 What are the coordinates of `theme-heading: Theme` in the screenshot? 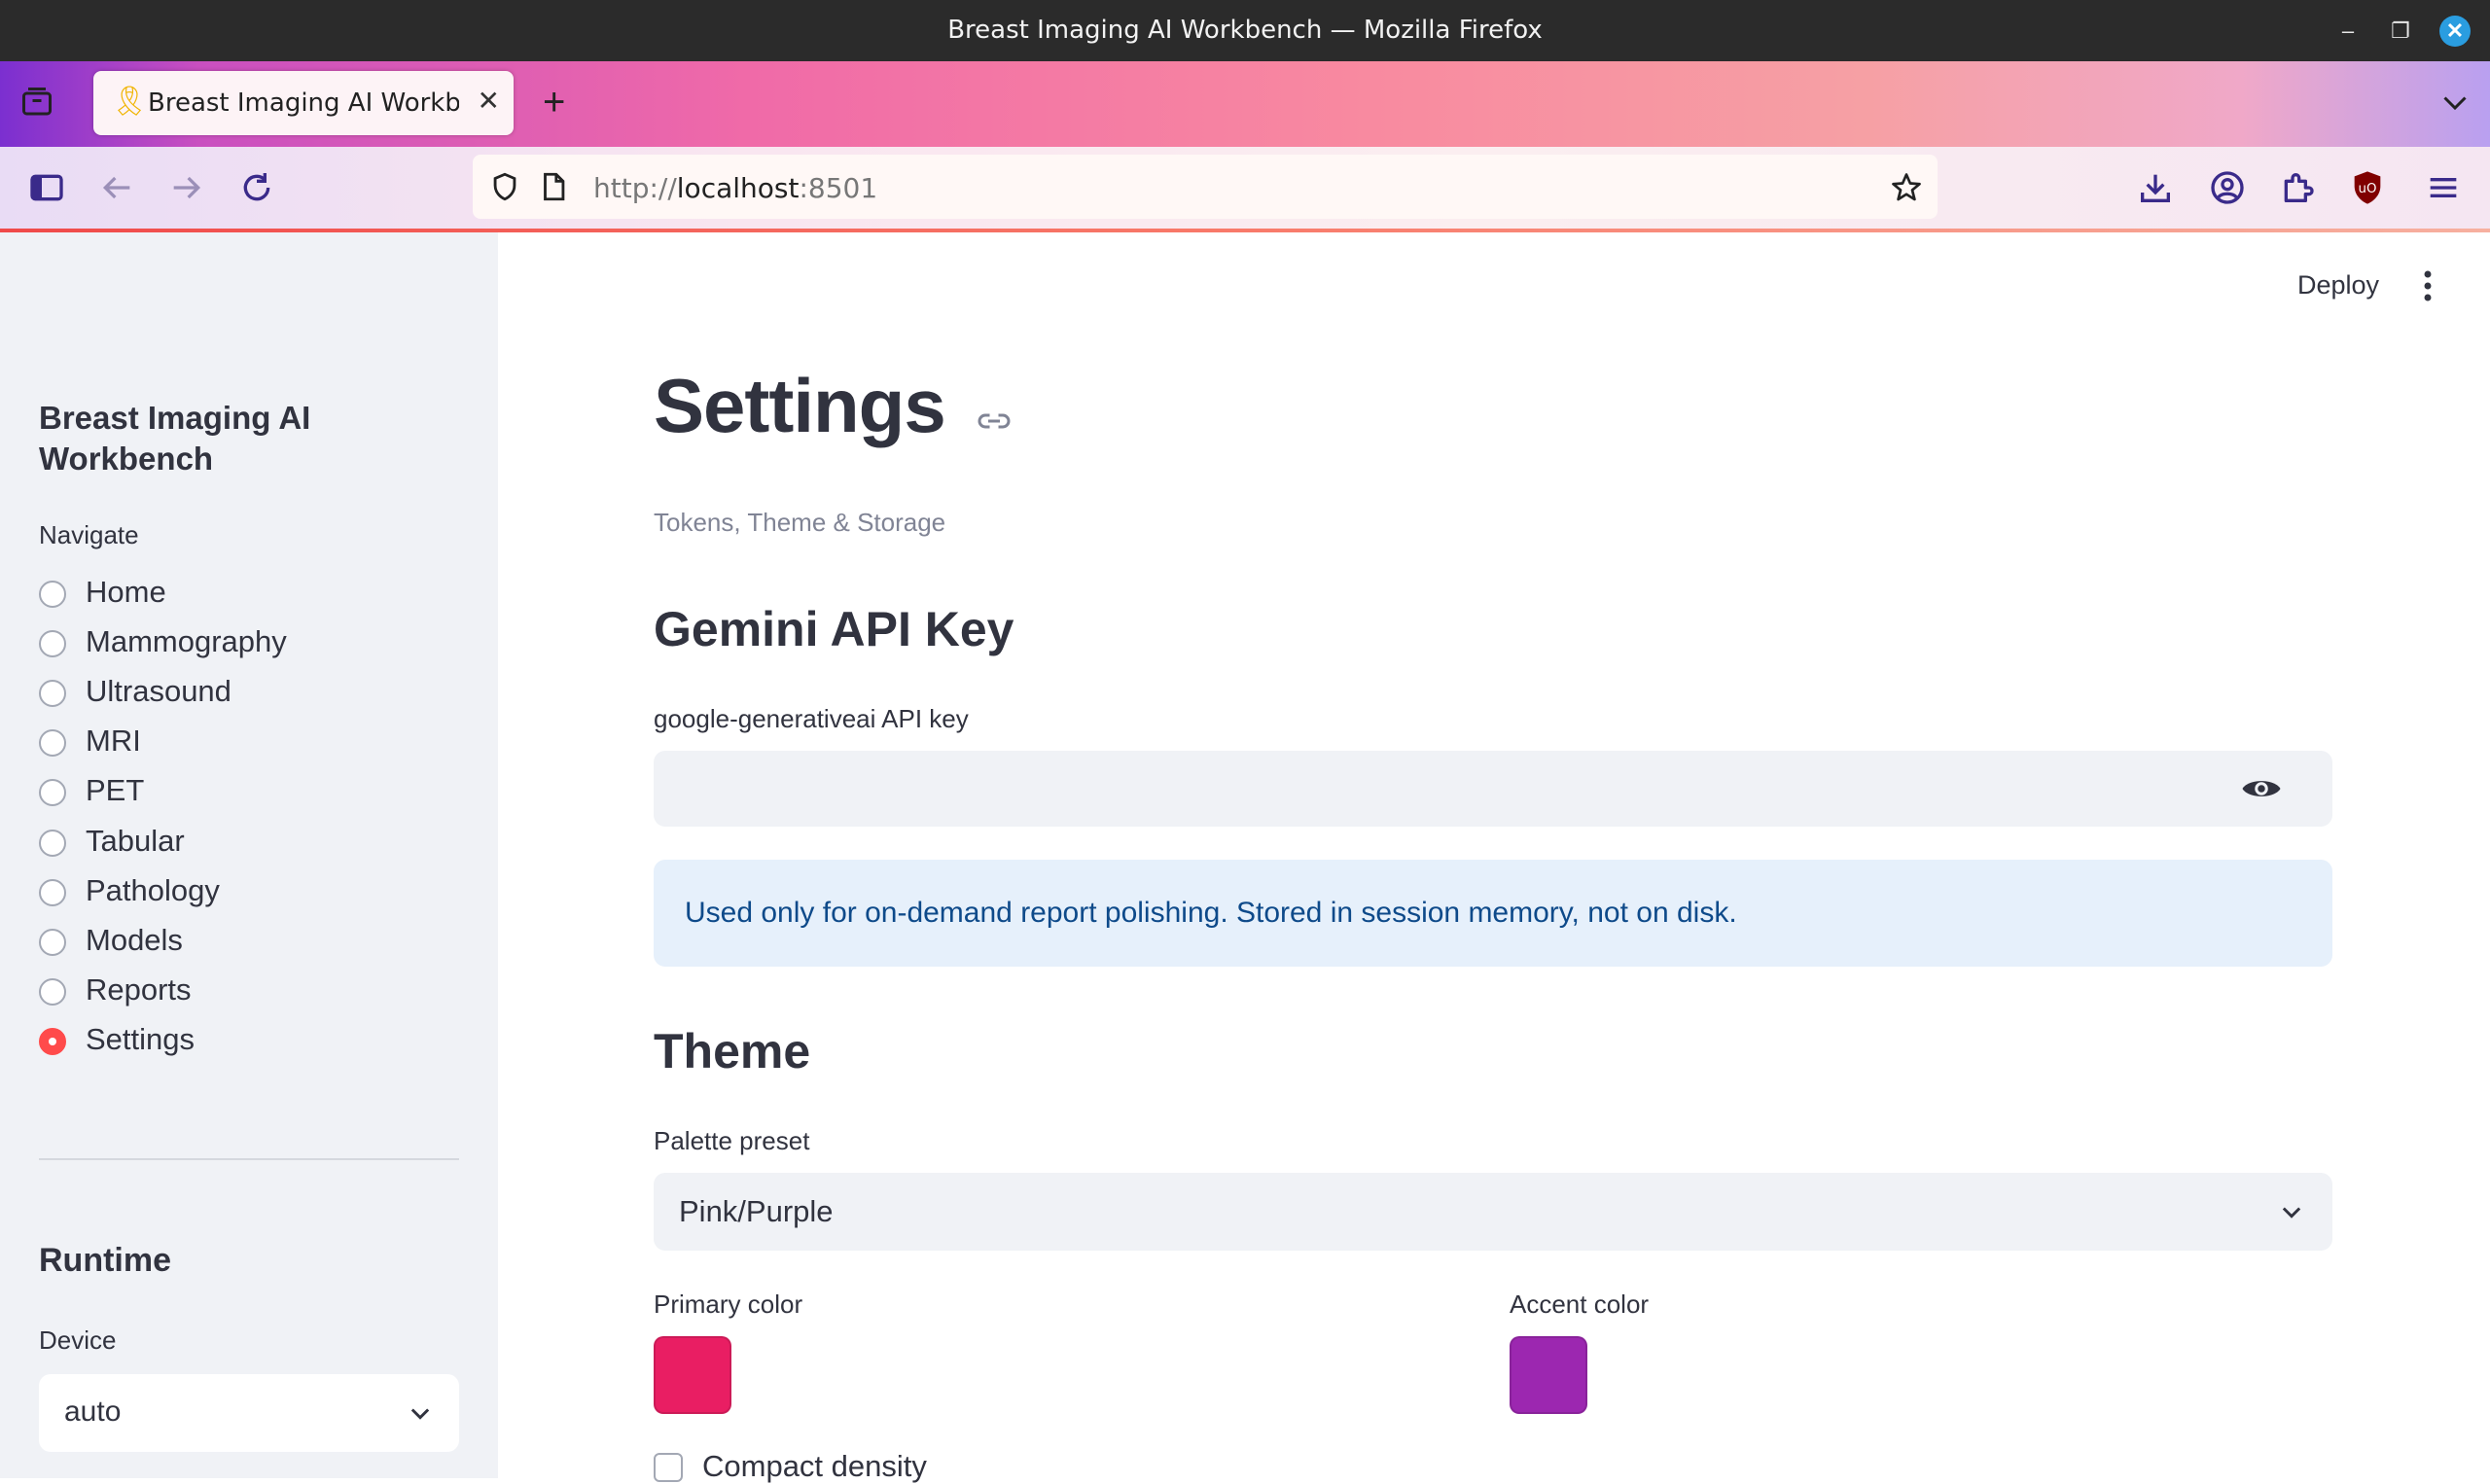 It's located at (732, 1051).